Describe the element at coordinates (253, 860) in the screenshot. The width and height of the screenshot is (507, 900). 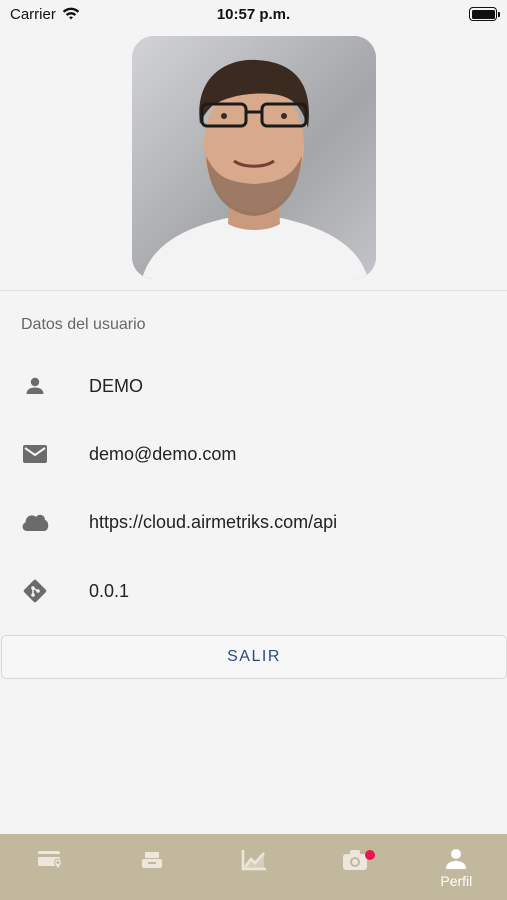
I see `chart-icon` at that location.